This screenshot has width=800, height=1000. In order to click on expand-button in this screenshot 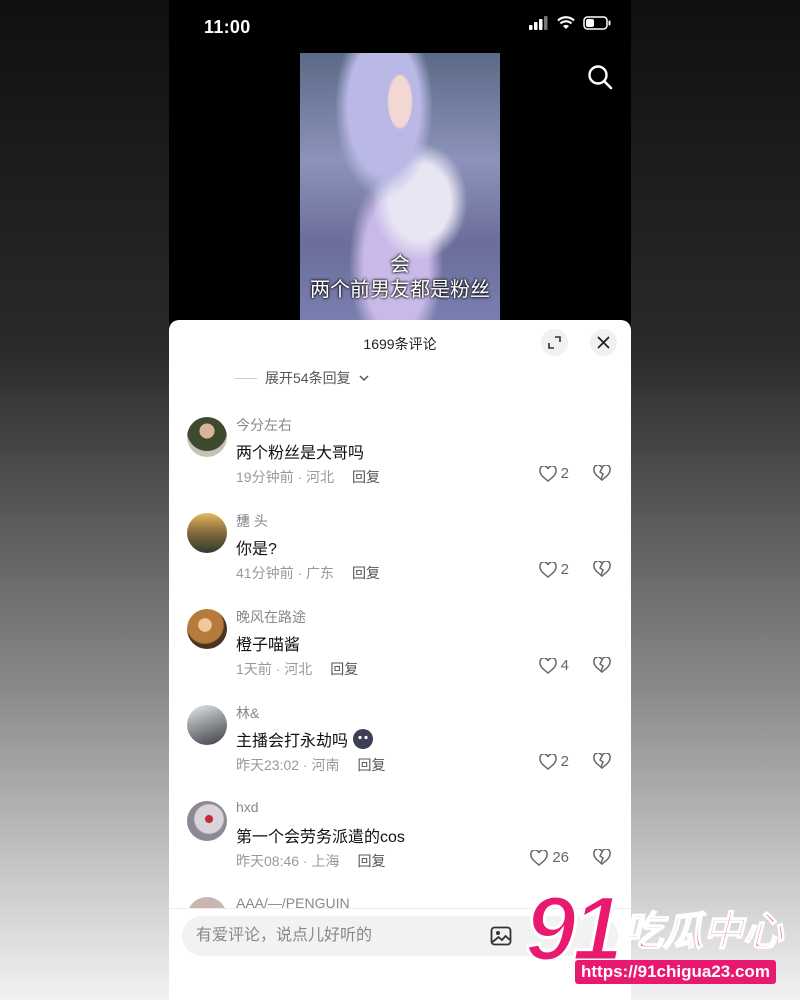, I will do `click(554, 342)`.